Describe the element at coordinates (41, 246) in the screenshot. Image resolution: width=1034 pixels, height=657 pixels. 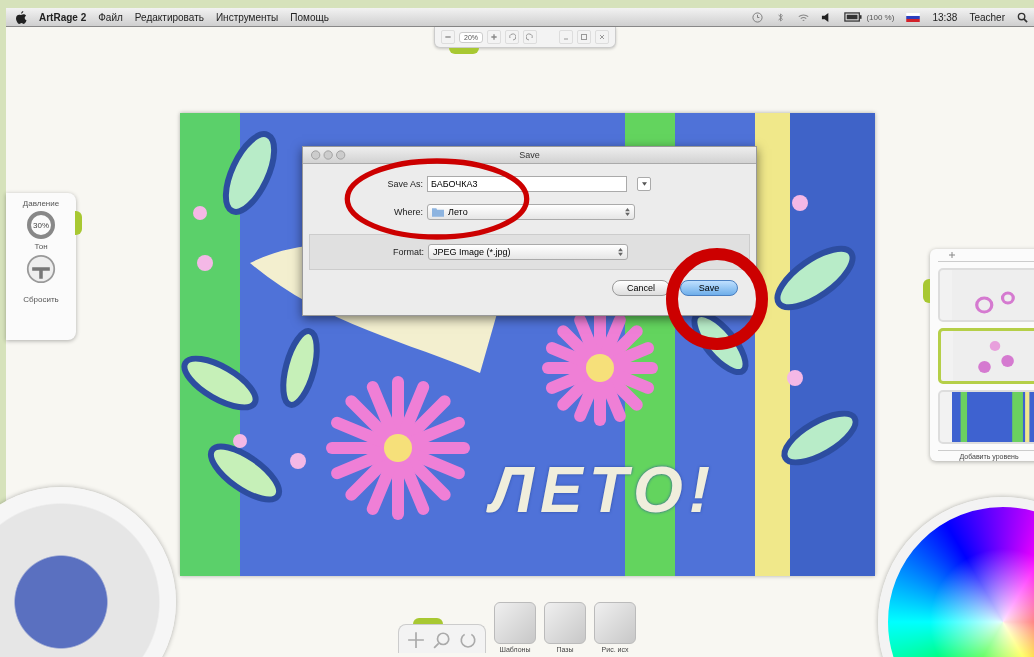
I see `tone-label: Тон` at that location.